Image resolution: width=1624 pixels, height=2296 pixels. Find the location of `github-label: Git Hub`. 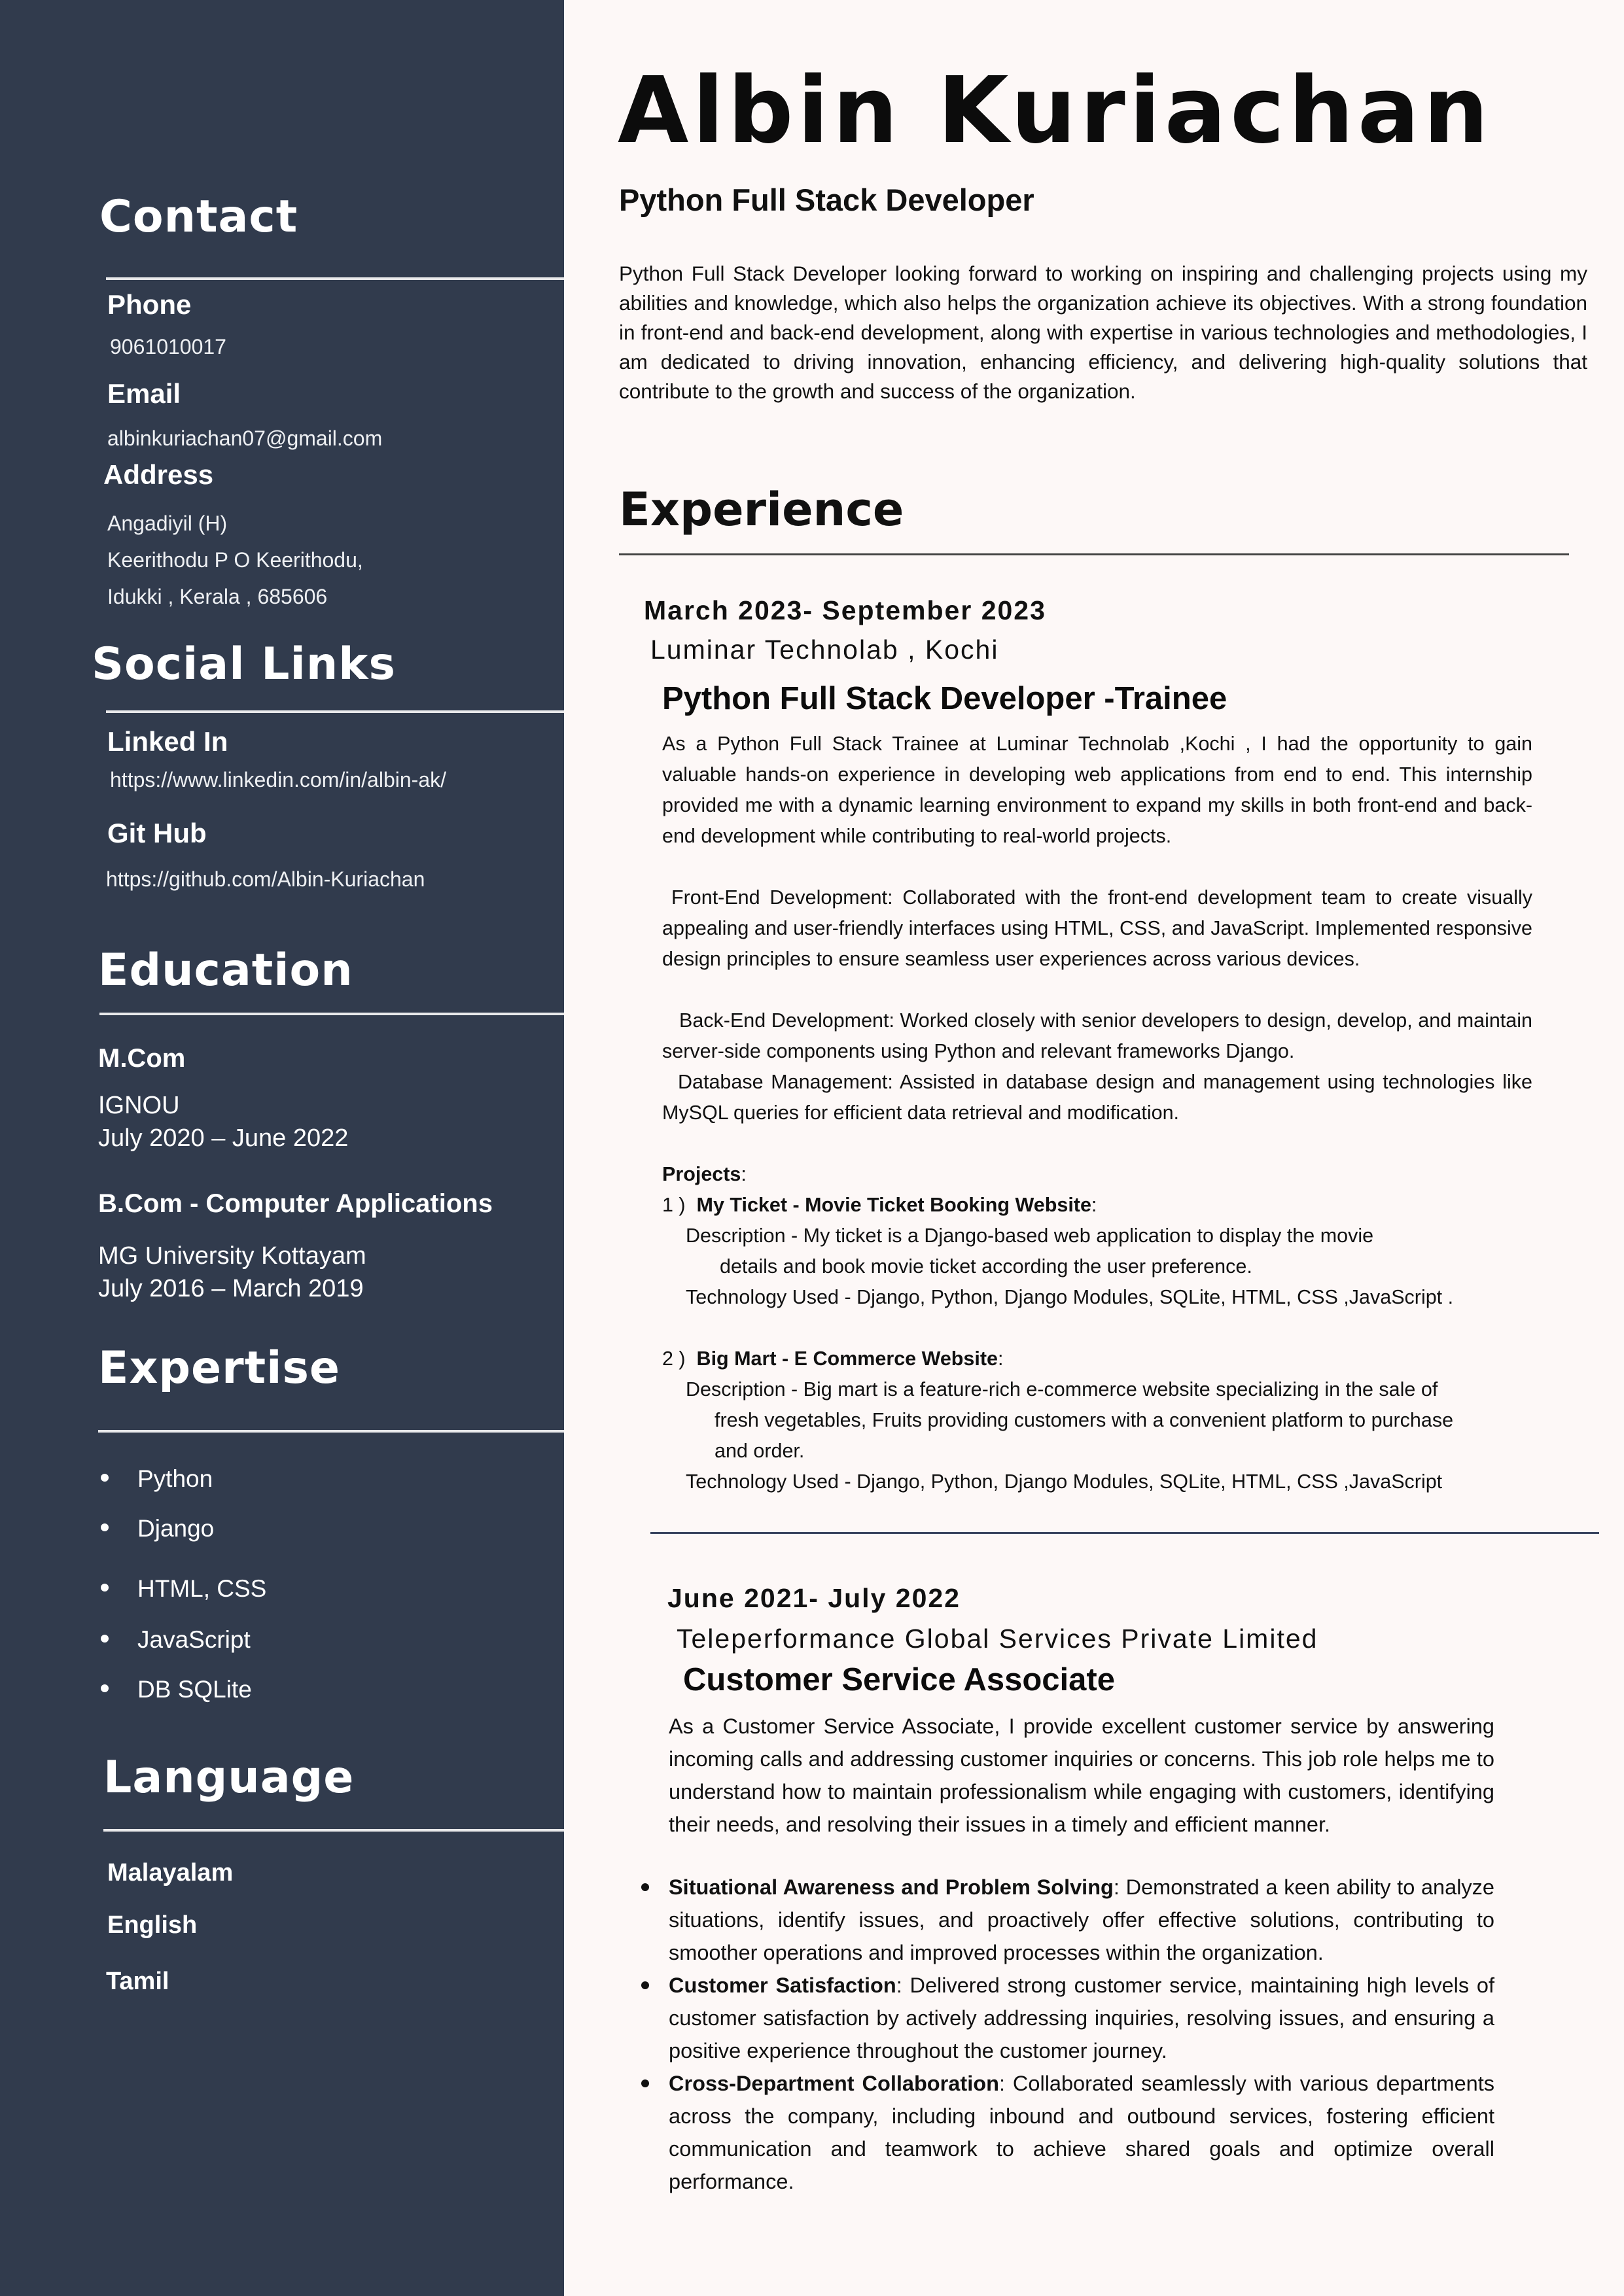

github-label: Git Hub is located at coordinates (157, 833).